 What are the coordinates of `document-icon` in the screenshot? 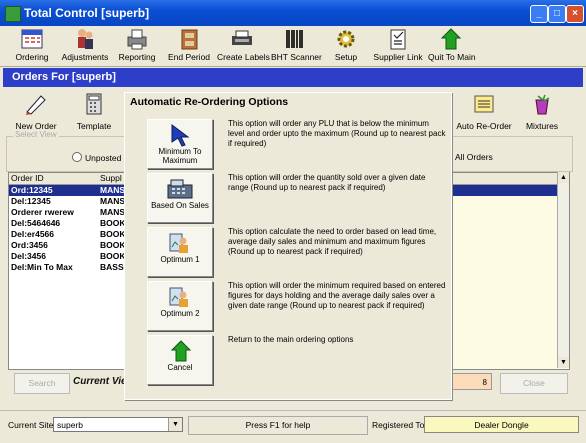 It's located at (484, 104).